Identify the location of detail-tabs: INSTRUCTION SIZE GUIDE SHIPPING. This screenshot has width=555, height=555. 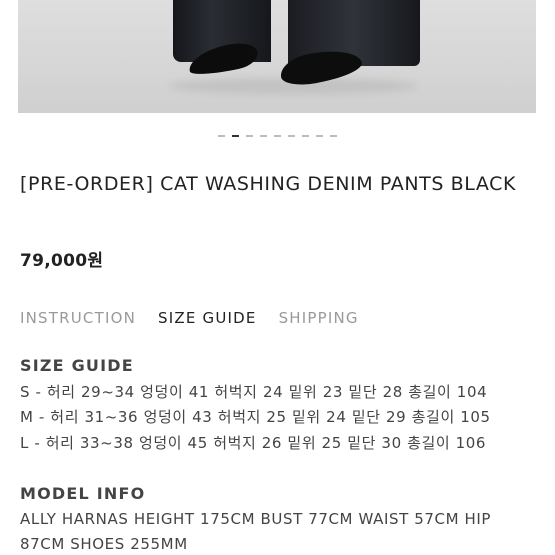
(189, 318).